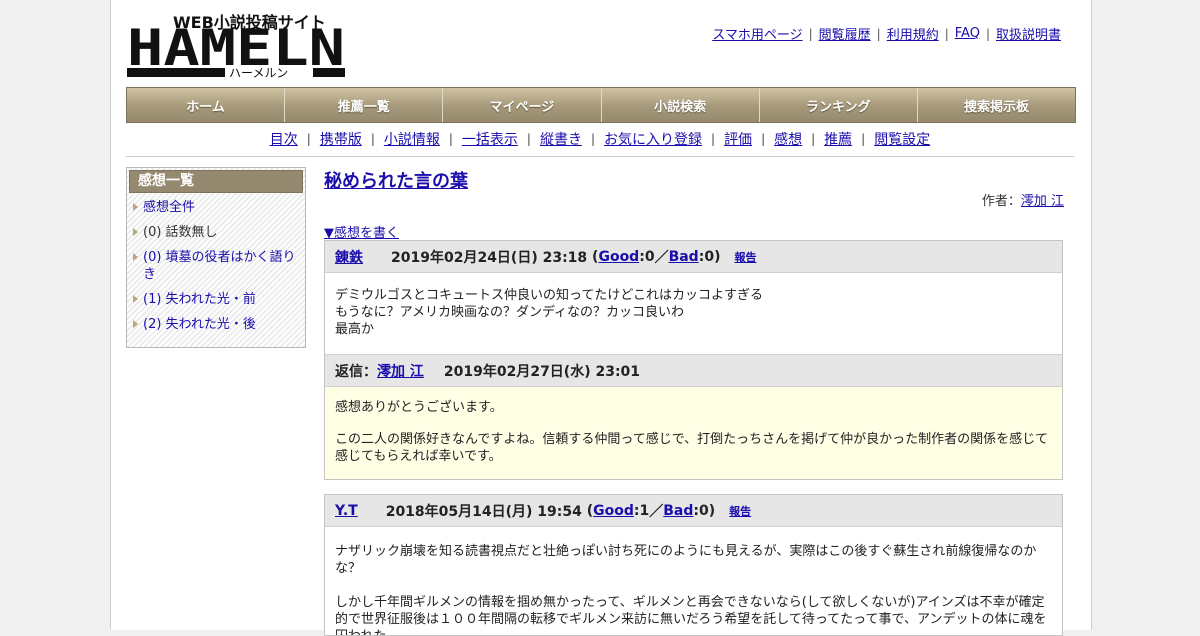 The width and height of the screenshot is (1200, 636). I want to click on manual-link: 取扱説明書, so click(1028, 33).